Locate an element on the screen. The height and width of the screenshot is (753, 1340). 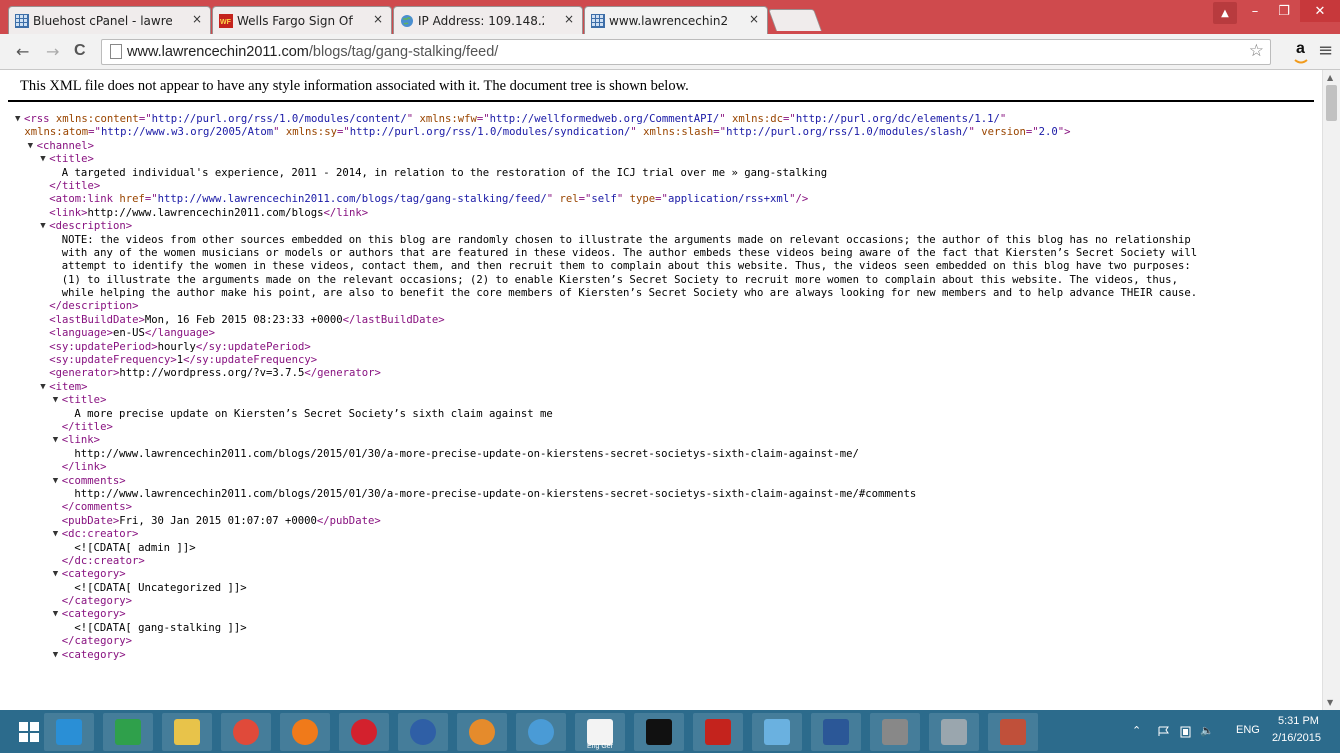
xml-line: ▼ <description> is located at coordinates (660, 226).